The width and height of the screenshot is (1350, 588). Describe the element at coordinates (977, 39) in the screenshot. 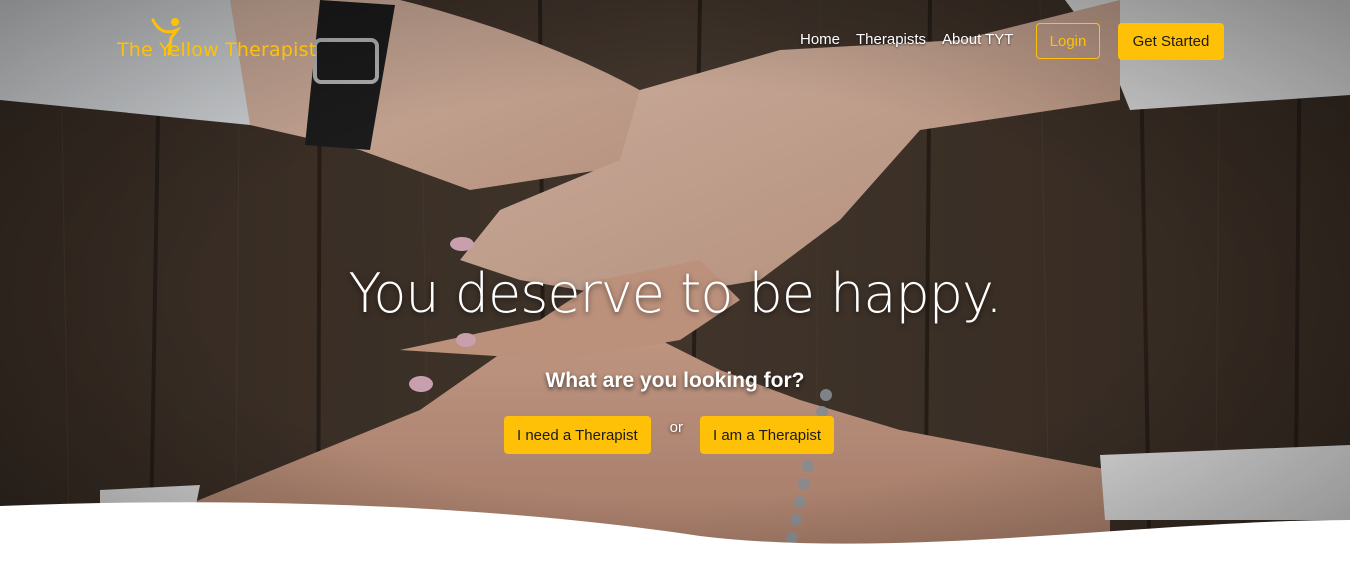

I see `nav-link-about: About TYT` at that location.